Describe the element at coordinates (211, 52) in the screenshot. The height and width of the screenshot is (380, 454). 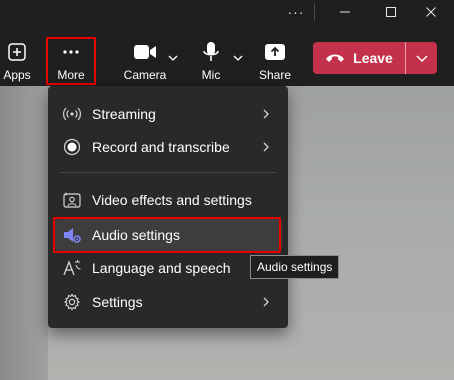
I see `microphone-icon` at that location.